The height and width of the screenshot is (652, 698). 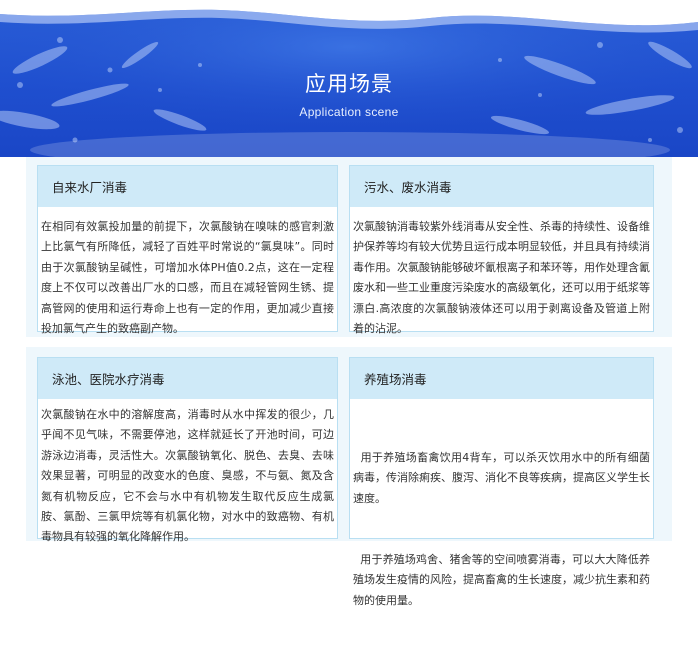 I want to click on panel-title: 养殖场消毒, so click(x=501, y=378).